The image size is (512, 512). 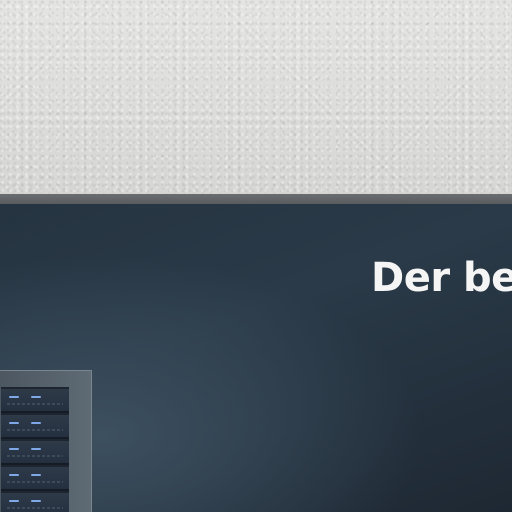 I want to click on billboard-frame, so click(x=256, y=199).